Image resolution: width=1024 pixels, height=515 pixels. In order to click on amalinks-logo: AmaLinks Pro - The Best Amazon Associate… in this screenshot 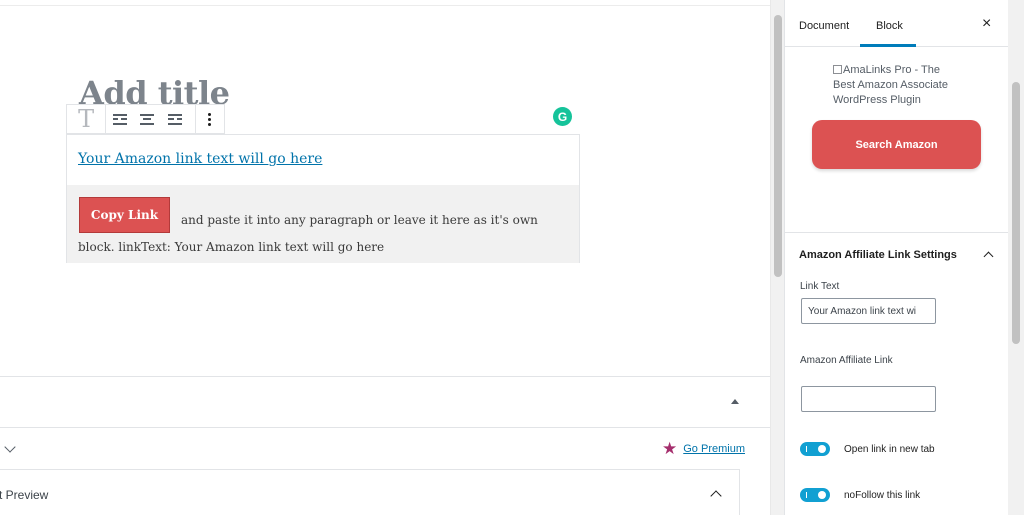, I will do `click(898, 85)`.